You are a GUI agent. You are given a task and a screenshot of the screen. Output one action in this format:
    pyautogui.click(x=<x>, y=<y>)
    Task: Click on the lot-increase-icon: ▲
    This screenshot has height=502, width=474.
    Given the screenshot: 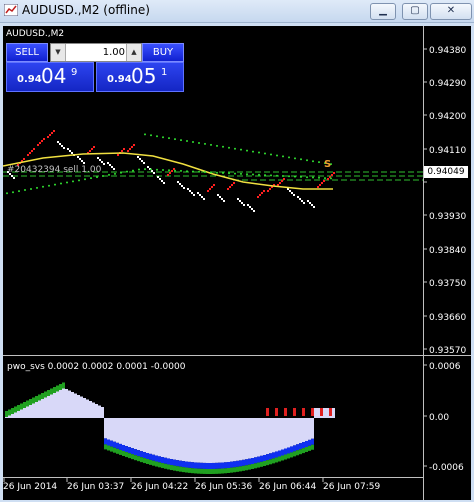 What is the action you would take?
    pyautogui.click(x=133, y=52)
    